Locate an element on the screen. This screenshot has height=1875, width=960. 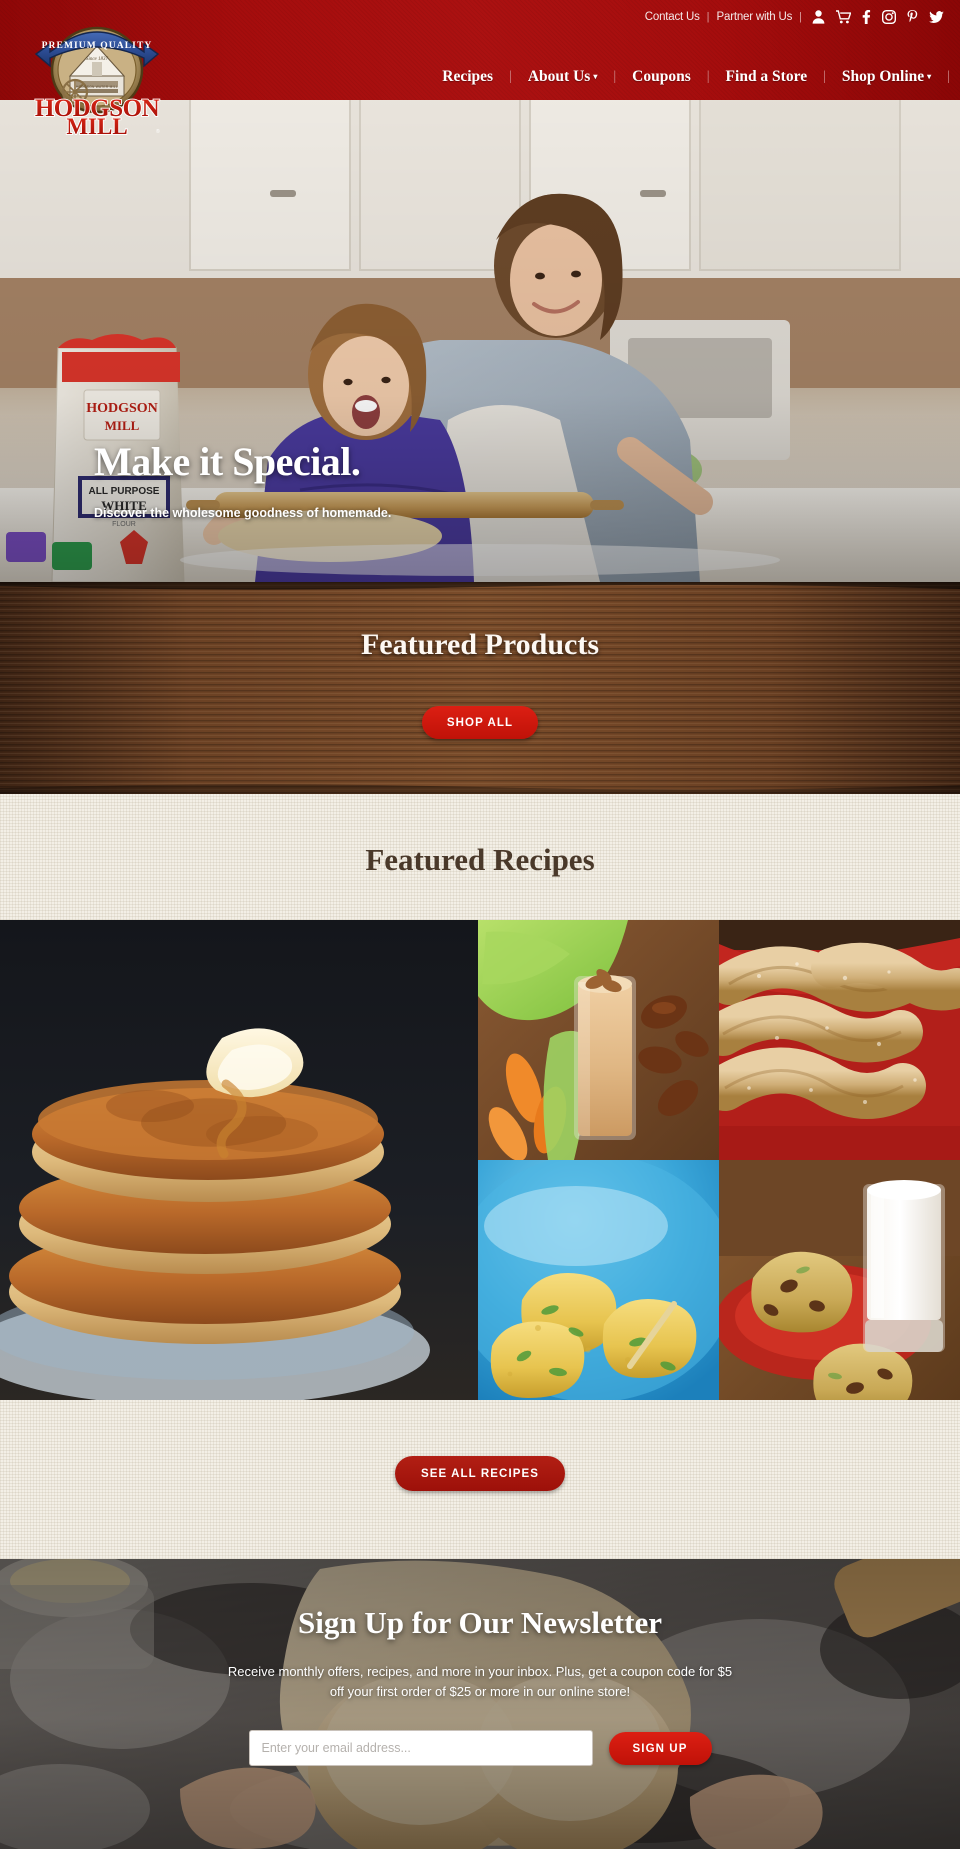
featured-products-title: Featured Products is located at coordinates (480, 644).